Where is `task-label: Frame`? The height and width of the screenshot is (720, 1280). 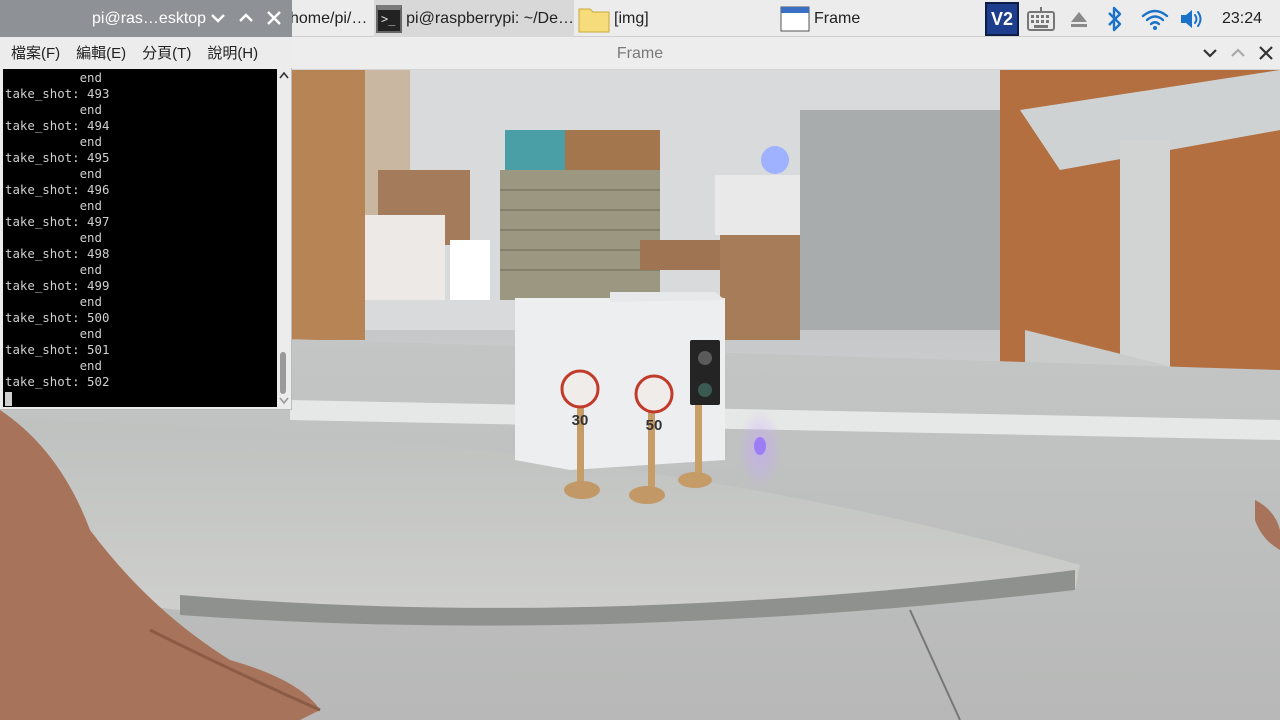
task-label: Frame is located at coordinates (837, 18).